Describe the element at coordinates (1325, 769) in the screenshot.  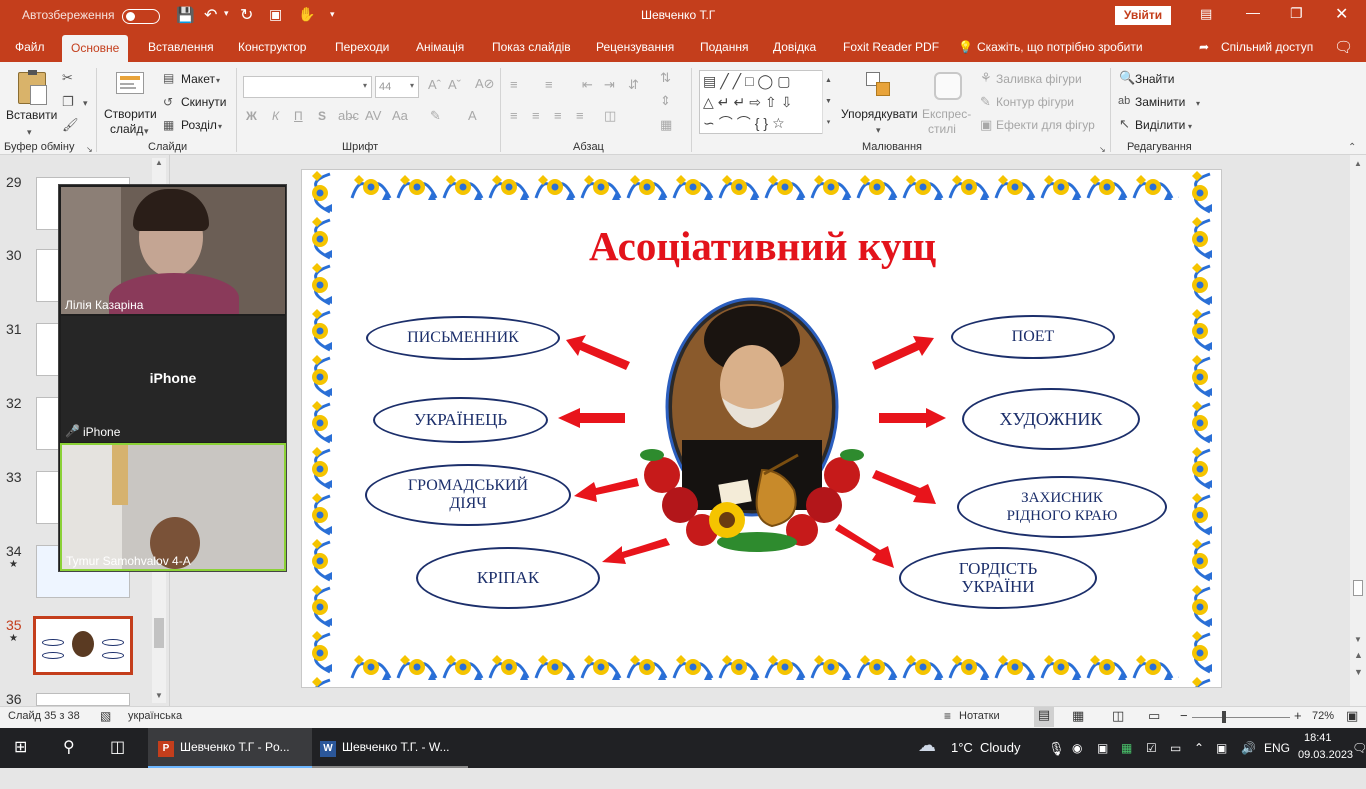
I see `clock-date: 09.03.2023` at that location.